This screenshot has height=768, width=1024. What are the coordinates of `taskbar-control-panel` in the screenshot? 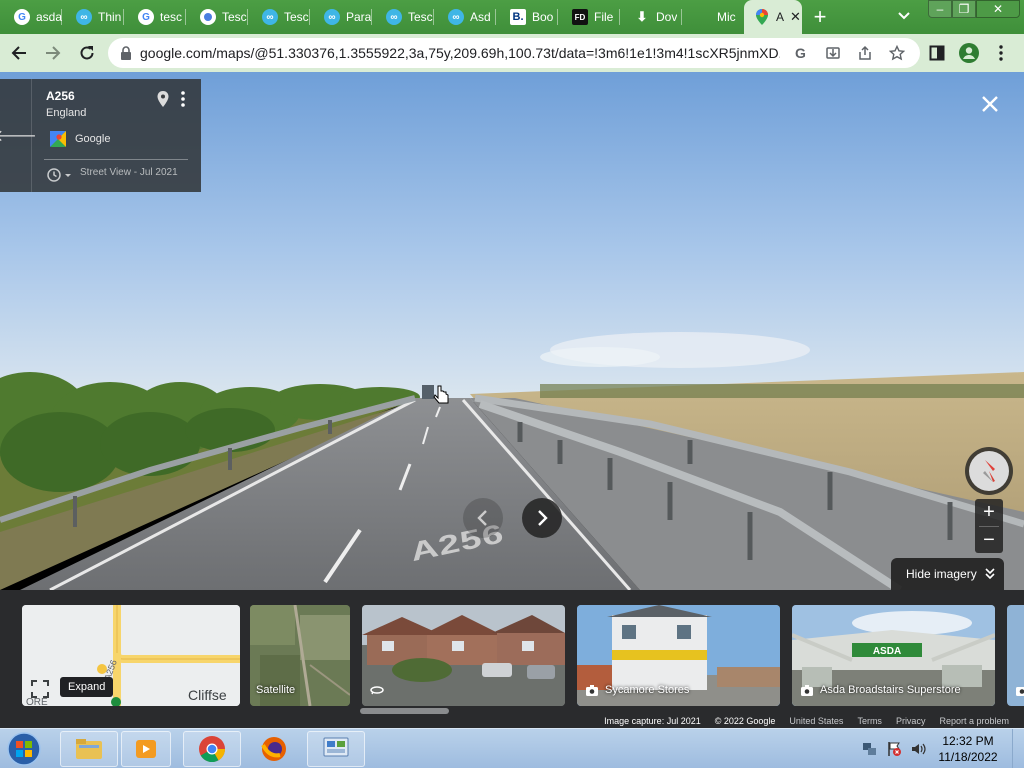 It's located at (336, 749).